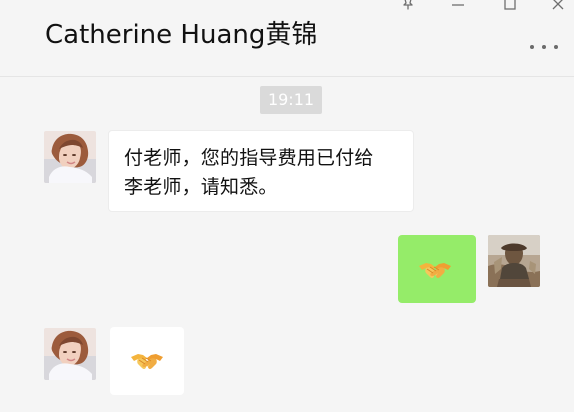  Describe the element at coordinates (558, 5) in the screenshot. I see `close-icon` at that location.